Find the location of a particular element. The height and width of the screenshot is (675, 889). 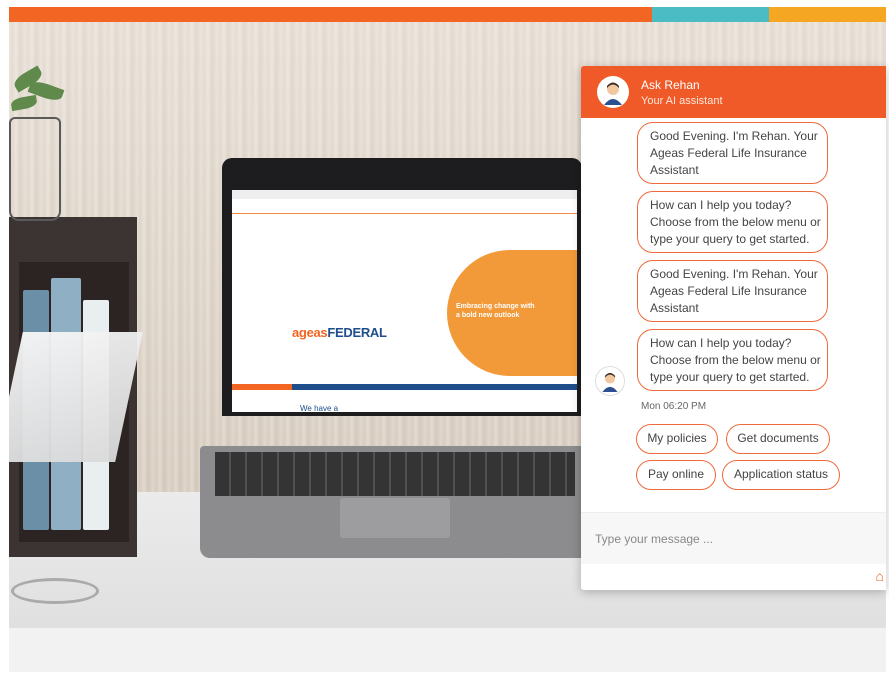

home-icon: ⌂ is located at coordinates (880, 576).